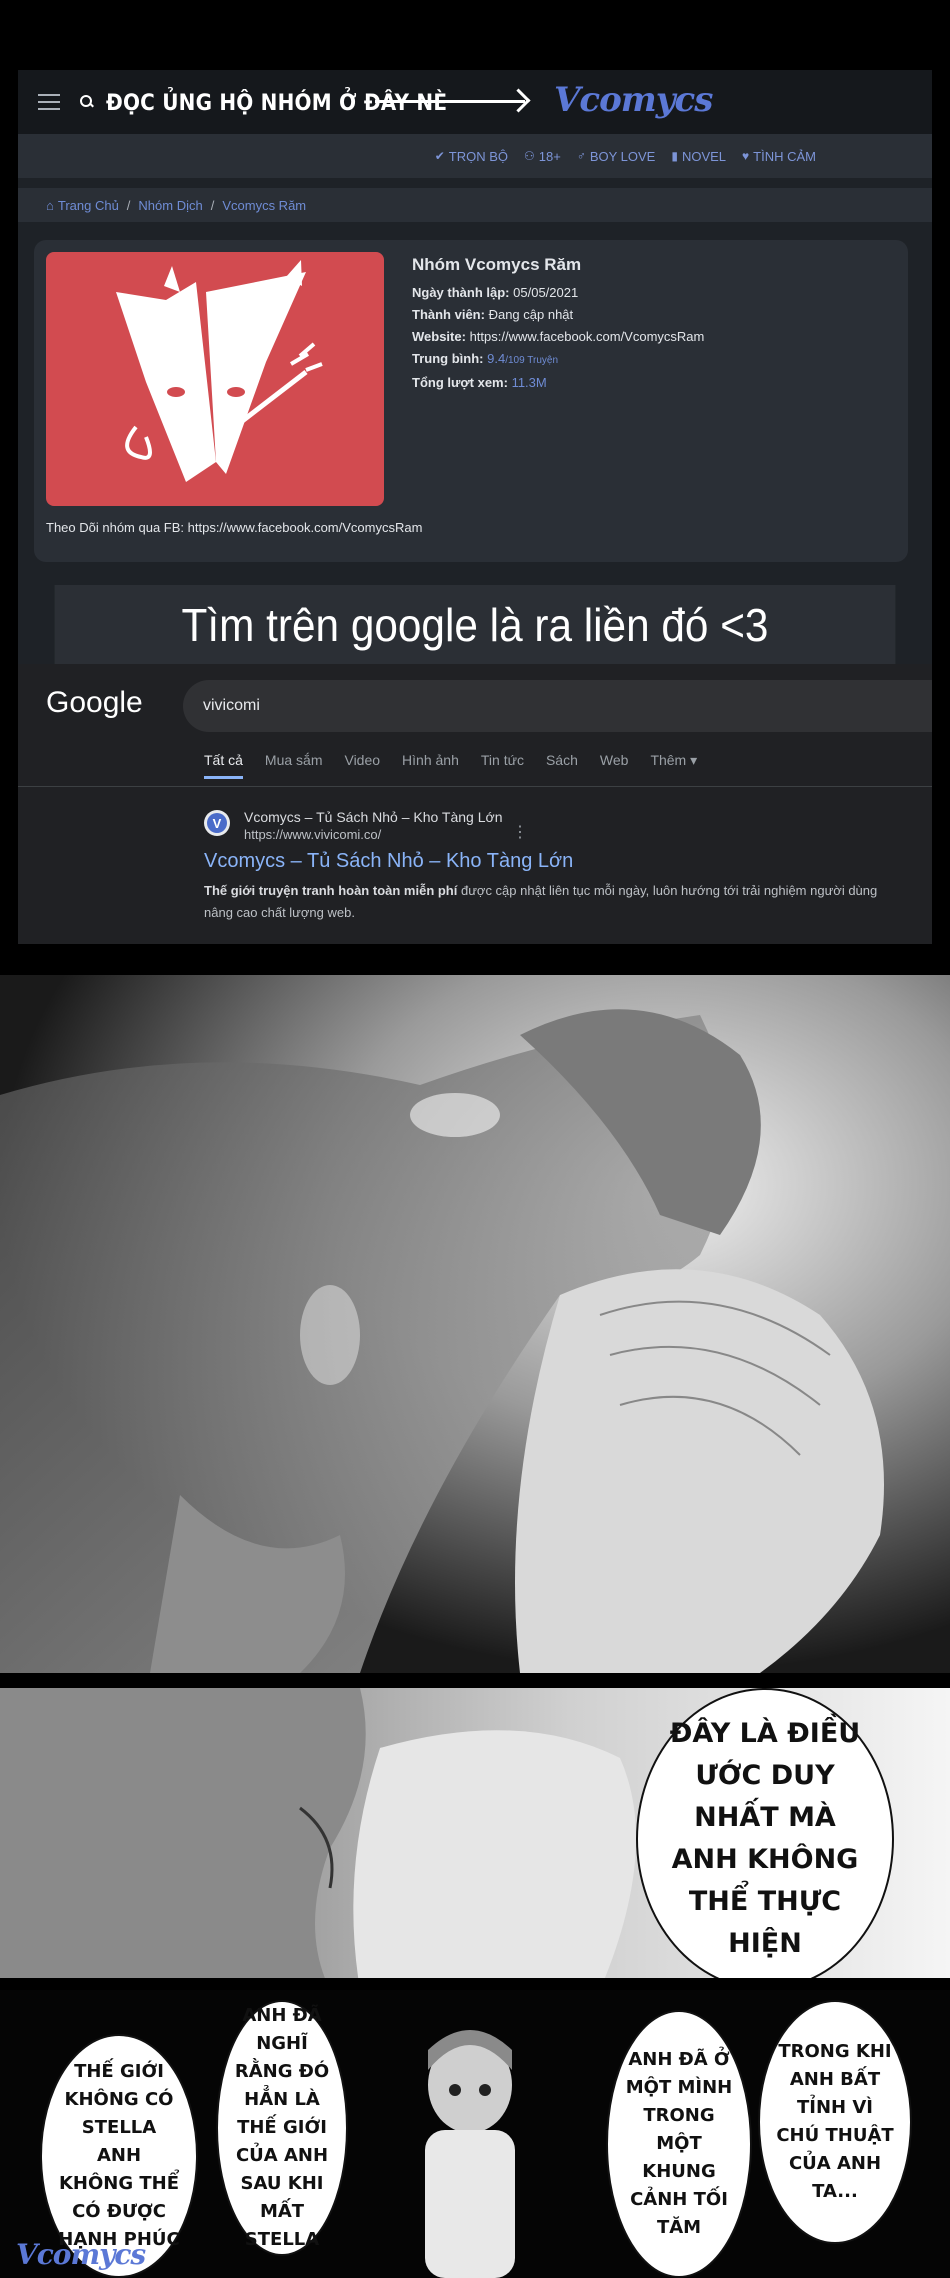 Image resolution: width=950 pixels, height=2278 pixels. Describe the element at coordinates (88, 205) in the screenshot. I see `breadcrumb-home: Trang Chủ` at that location.